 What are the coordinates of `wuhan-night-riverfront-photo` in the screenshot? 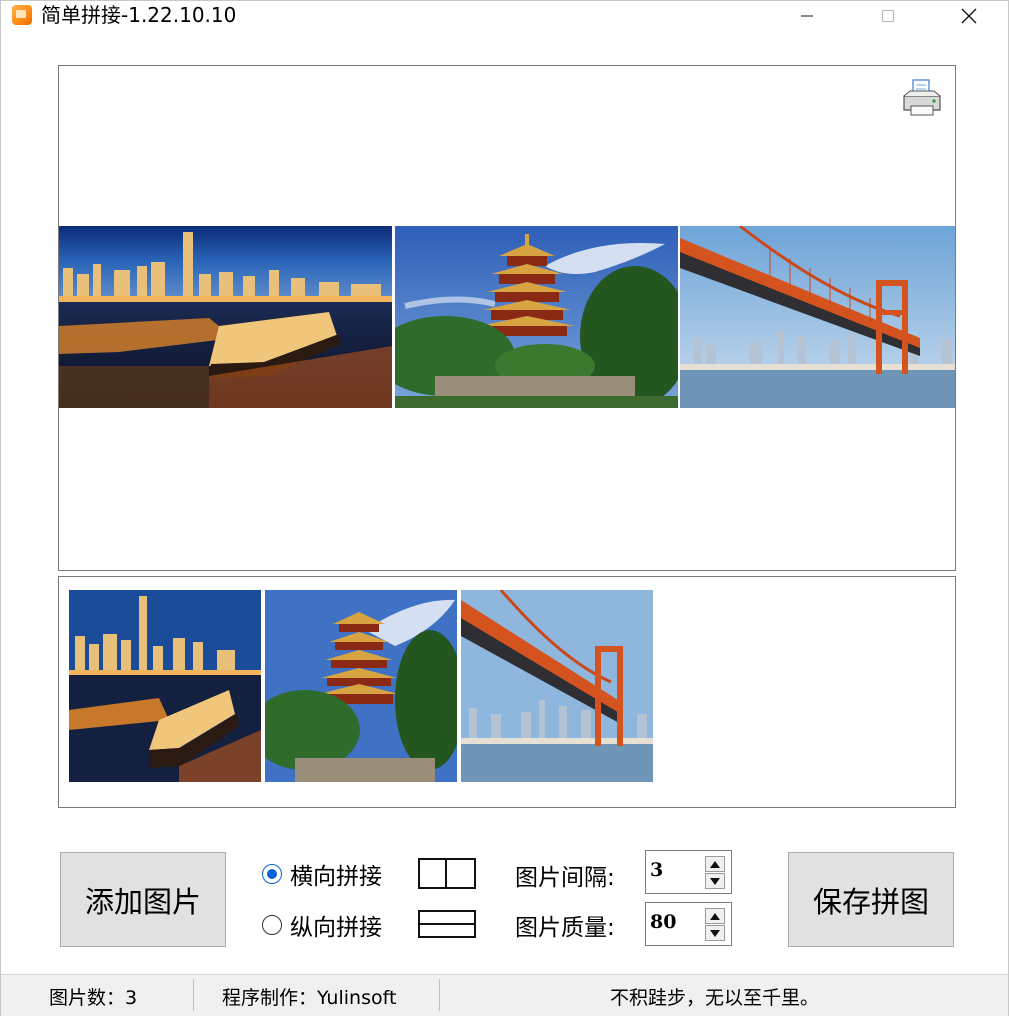 It's located at (225, 317).